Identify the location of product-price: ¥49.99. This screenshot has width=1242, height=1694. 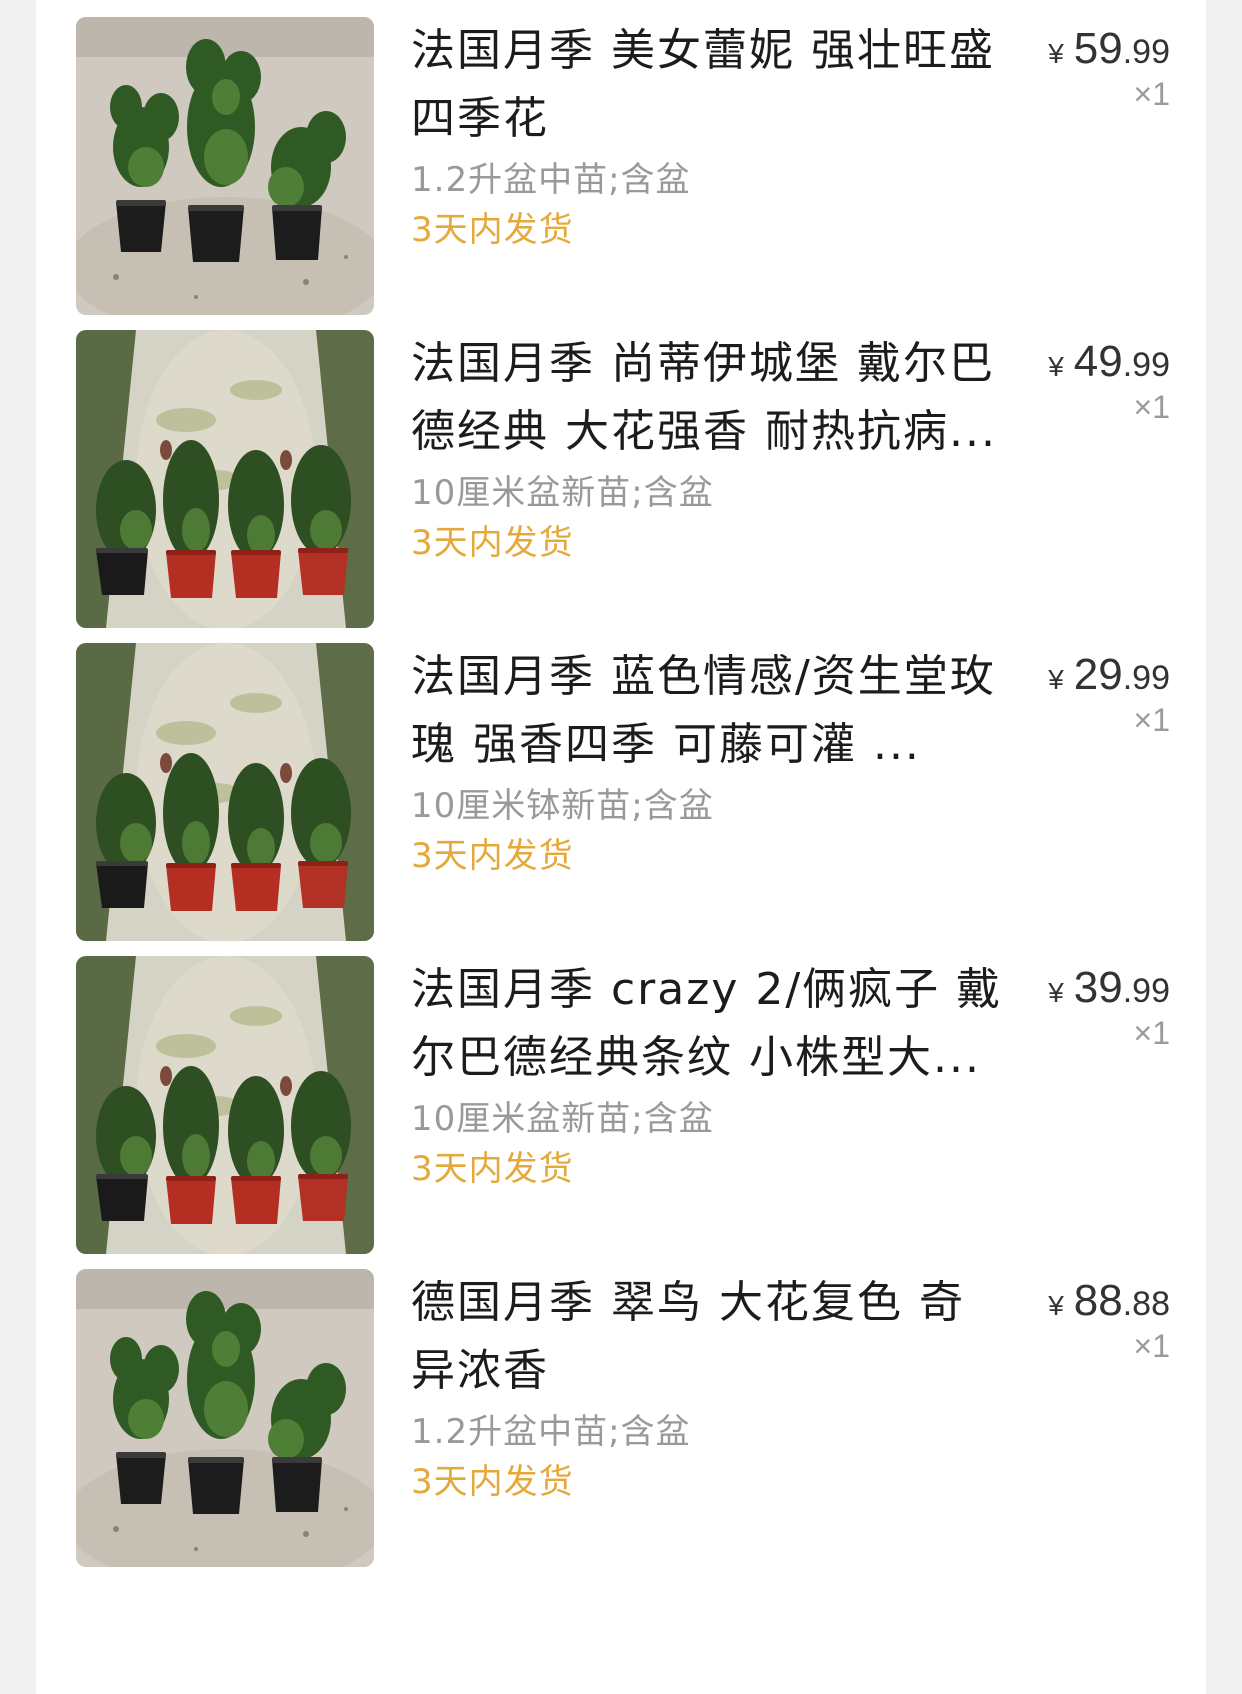
(1109, 362).